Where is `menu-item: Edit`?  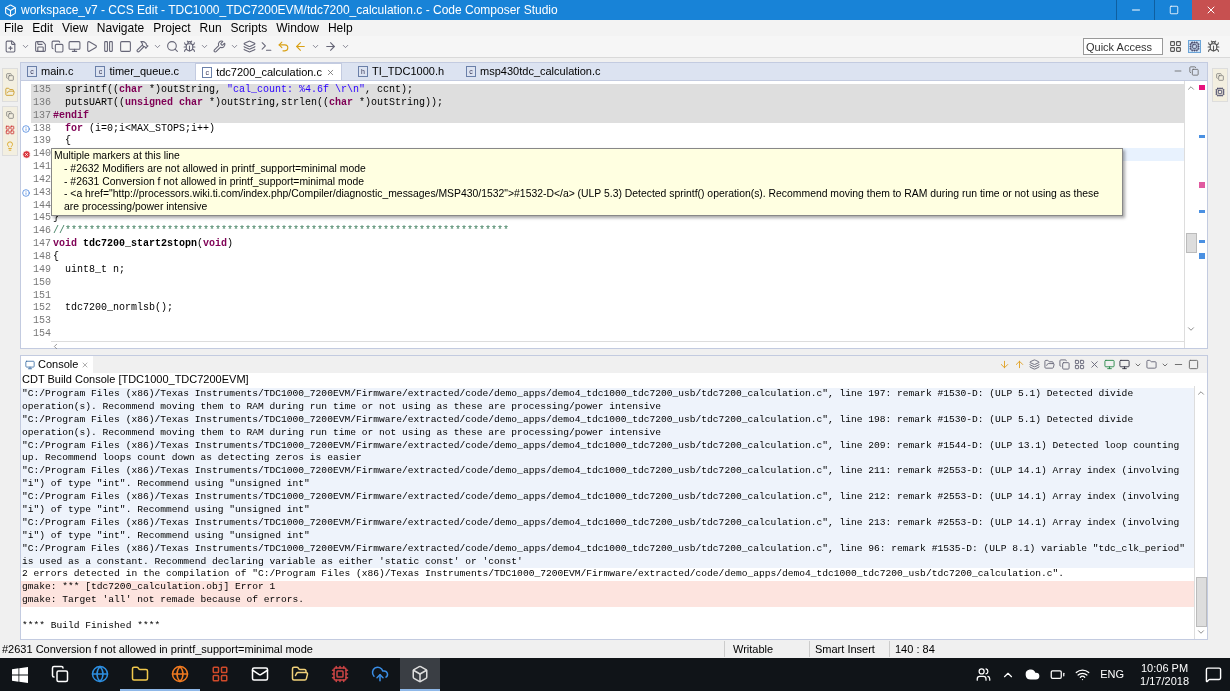
menu-item: Edit is located at coordinates (43, 28).